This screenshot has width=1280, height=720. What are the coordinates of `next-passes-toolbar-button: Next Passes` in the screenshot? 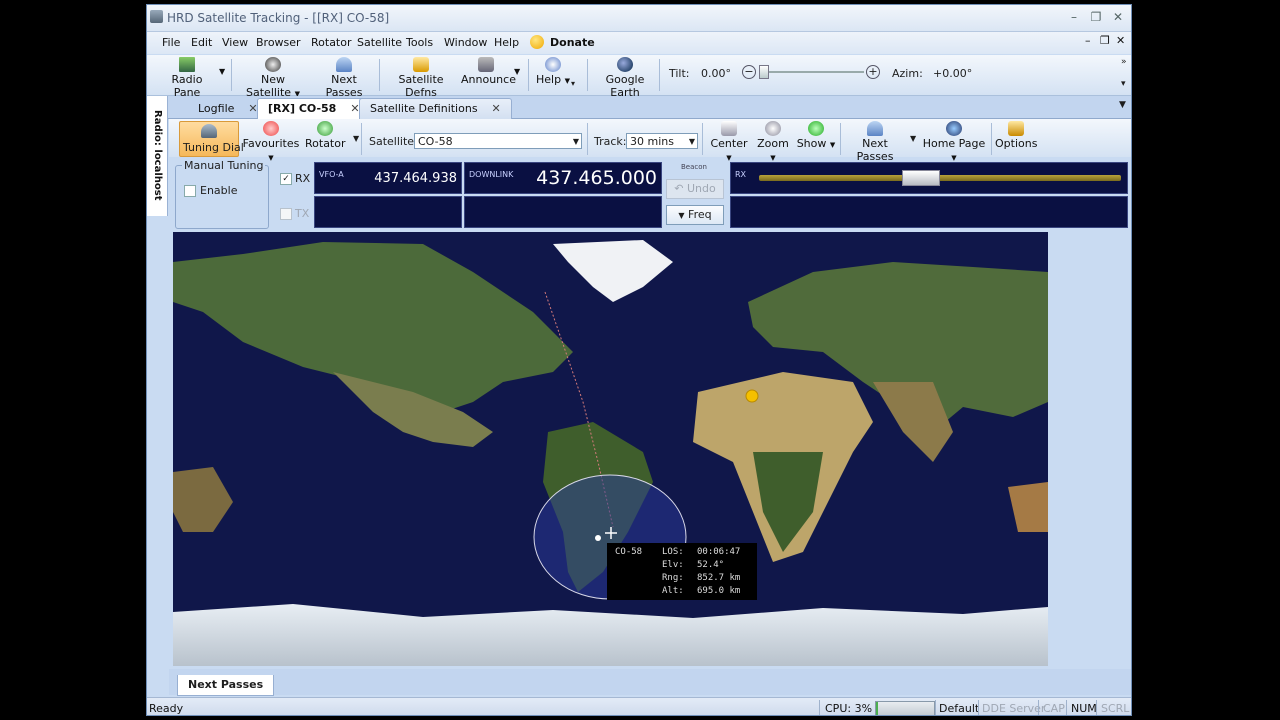 It's located at (875, 142).